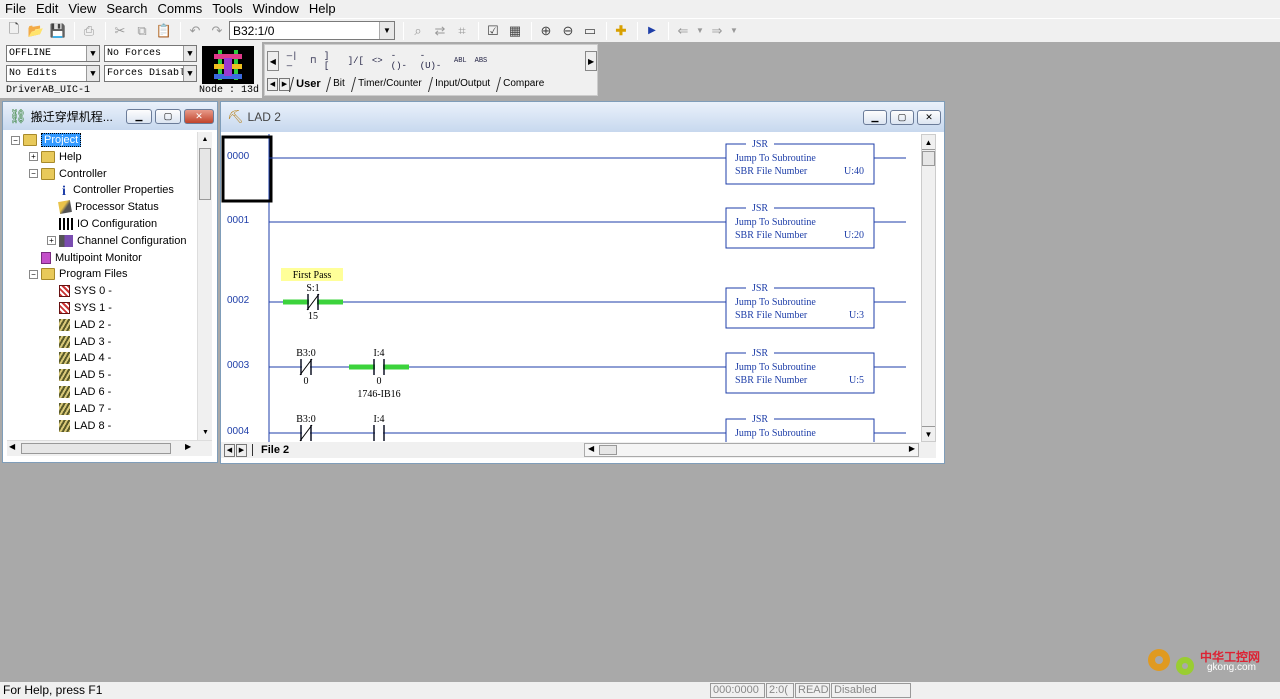 The height and width of the screenshot is (699, 1280). I want to click on instr-ote: <>, so click(377, 61).